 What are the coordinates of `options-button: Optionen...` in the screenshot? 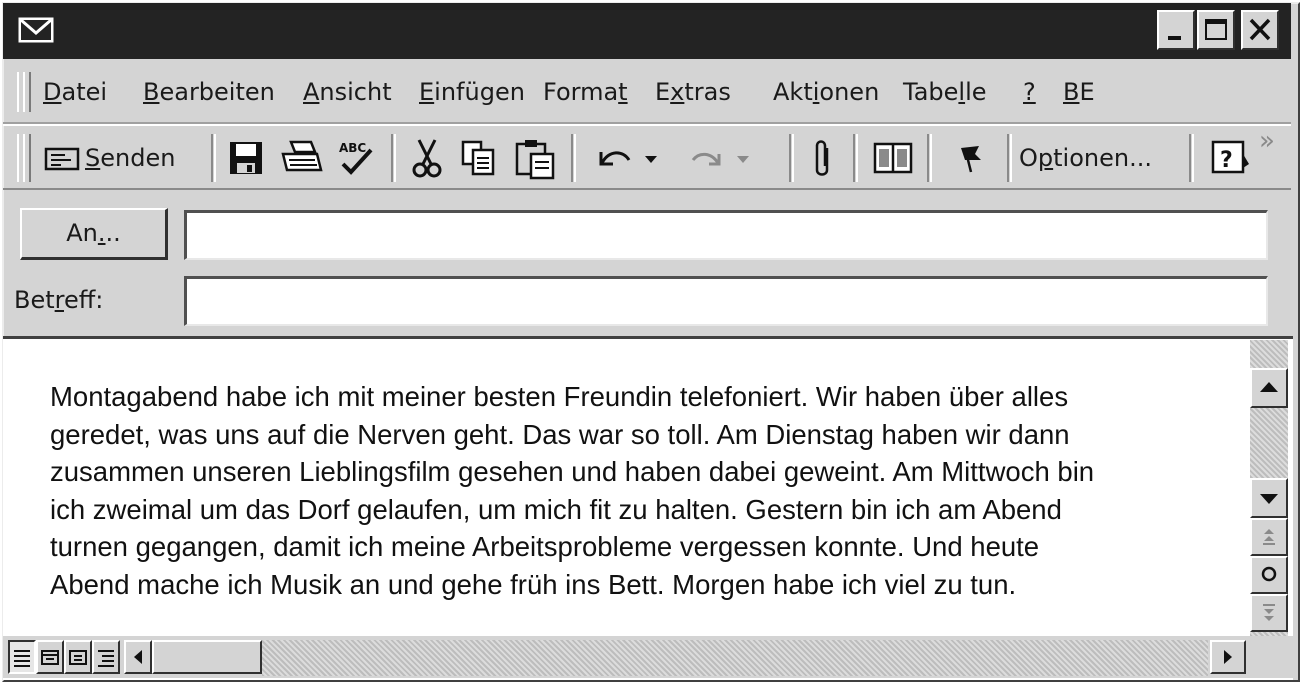 It's located at (1101, 158).